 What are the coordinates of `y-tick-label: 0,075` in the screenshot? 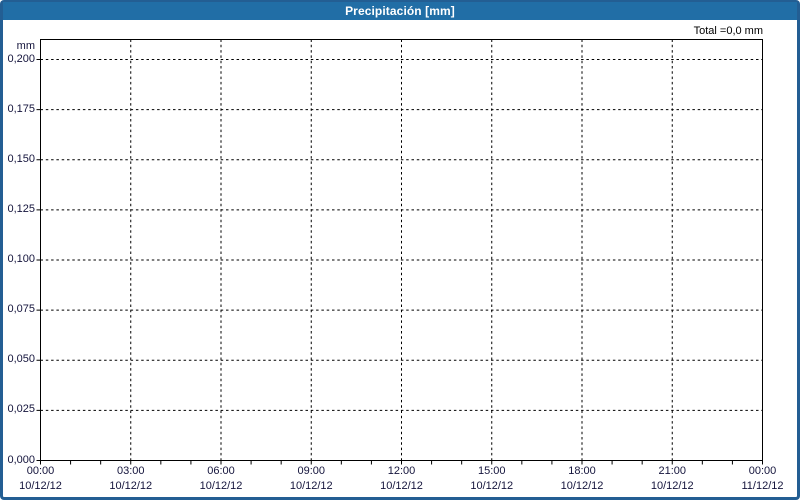 It's located at (21, 309).